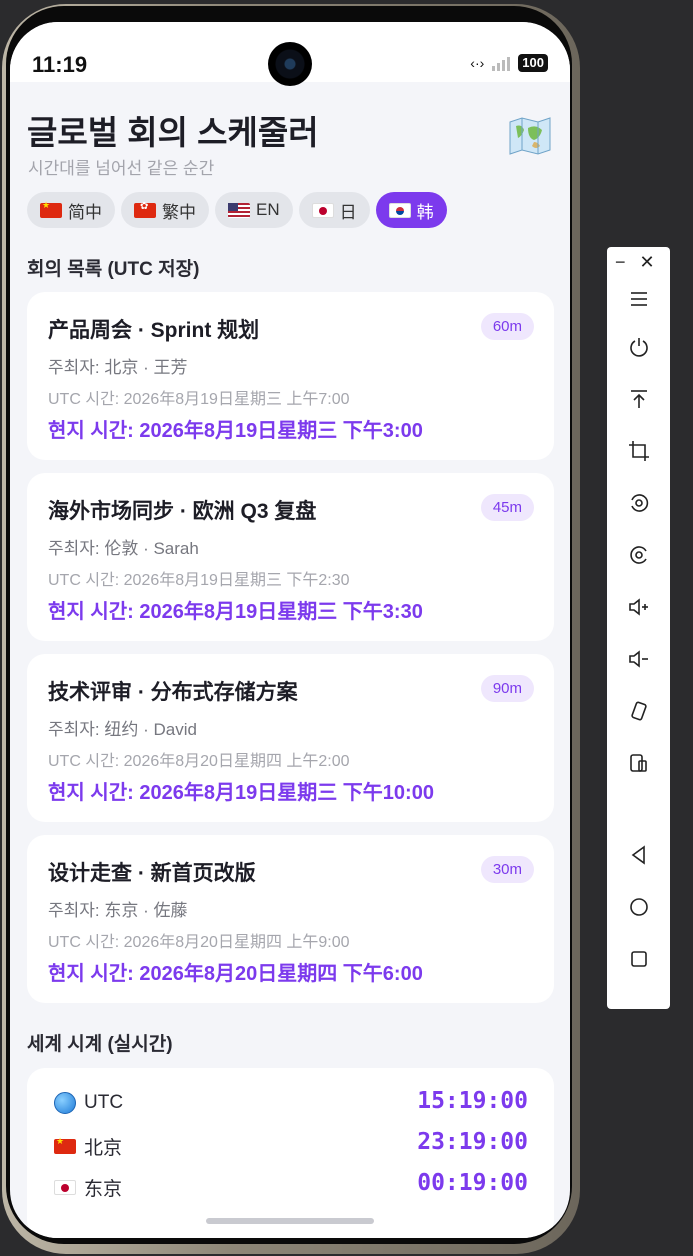 The height and width of the screenshot is (1256, 693). I want to click on lang-chip-ko: 韩, so click(411, 210).